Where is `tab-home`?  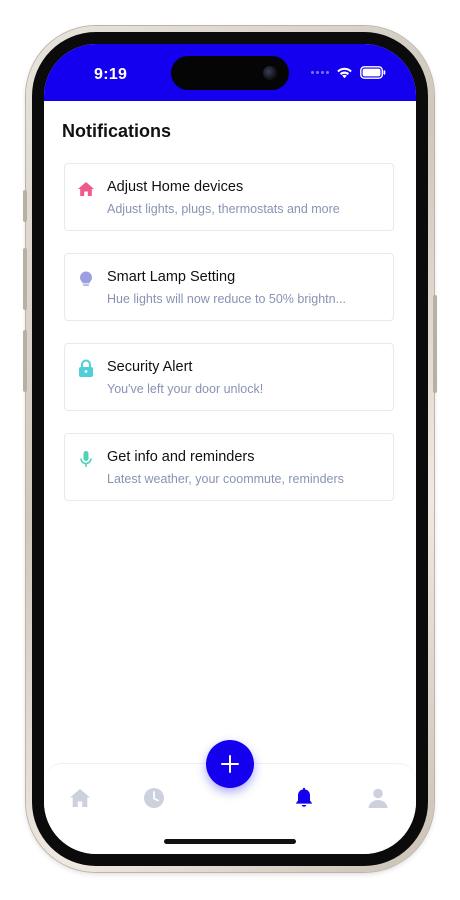
tab-home is located at coordinates (80, 798).